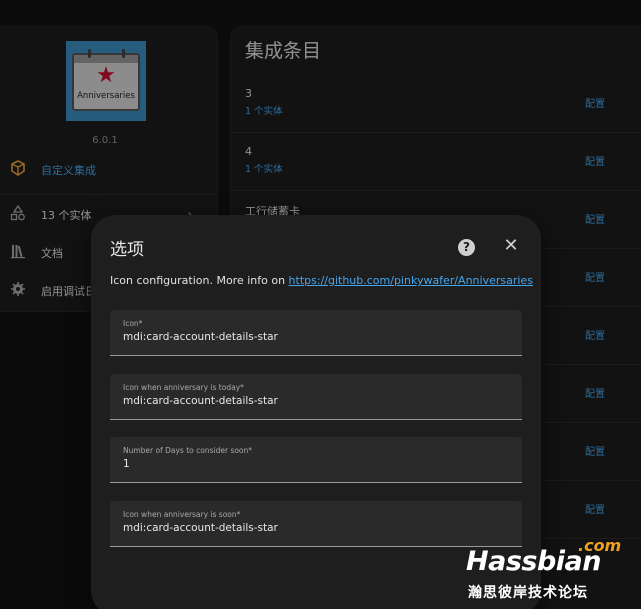 This screenshot has height=609, width=641. I want to click on watermark-domain: .com, so click(600, 545).